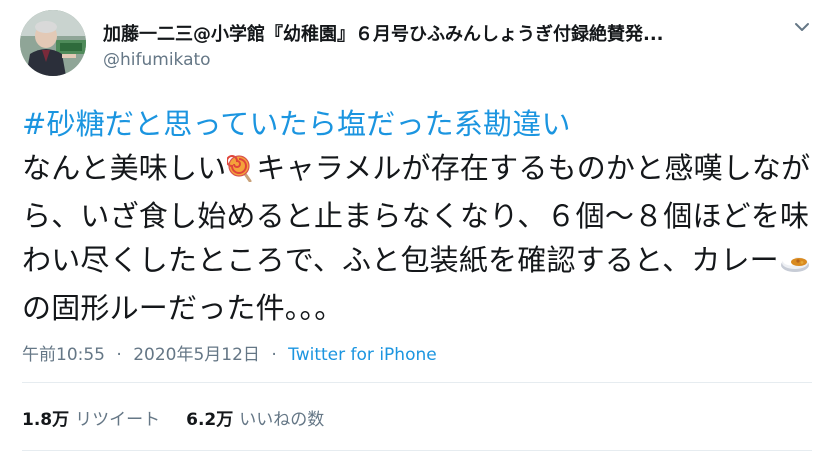 Image resolution: width=822 pixels, height=454 pixels. I want to click on tweet-text-part-3: の固形ルーだった件。。。, so click(183, 308).